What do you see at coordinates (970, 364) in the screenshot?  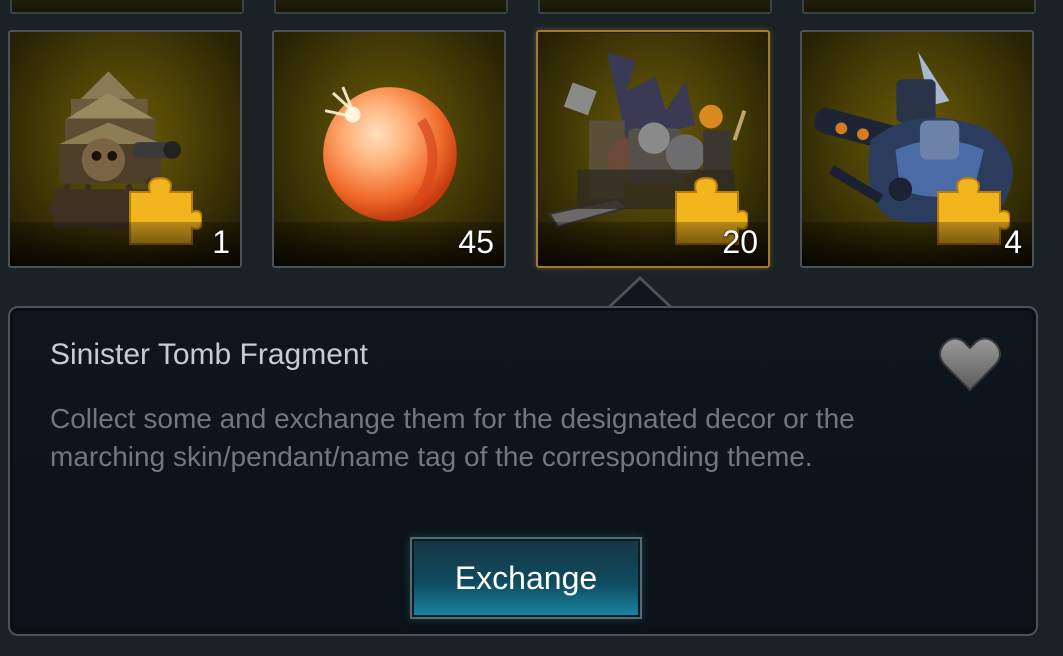 I see `favorite-heart-icon` at bounding box center [970, 364].